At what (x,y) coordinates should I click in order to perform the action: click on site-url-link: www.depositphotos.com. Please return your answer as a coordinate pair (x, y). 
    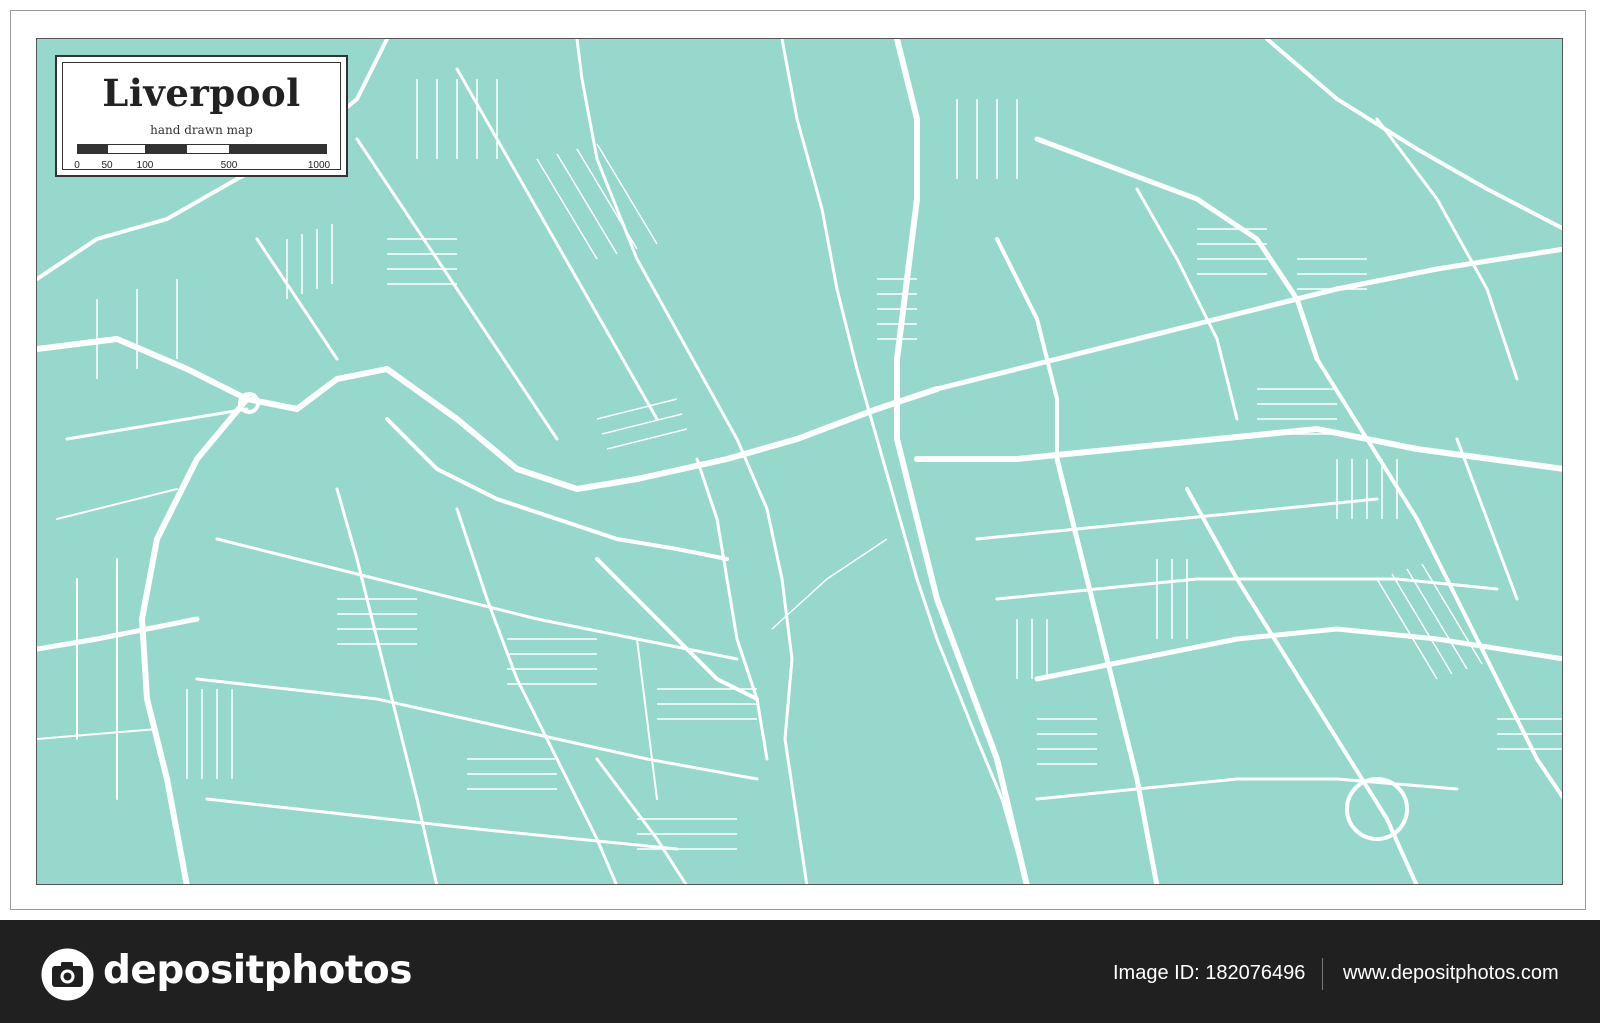
    Looking at the image, I should click on (1451, 973).